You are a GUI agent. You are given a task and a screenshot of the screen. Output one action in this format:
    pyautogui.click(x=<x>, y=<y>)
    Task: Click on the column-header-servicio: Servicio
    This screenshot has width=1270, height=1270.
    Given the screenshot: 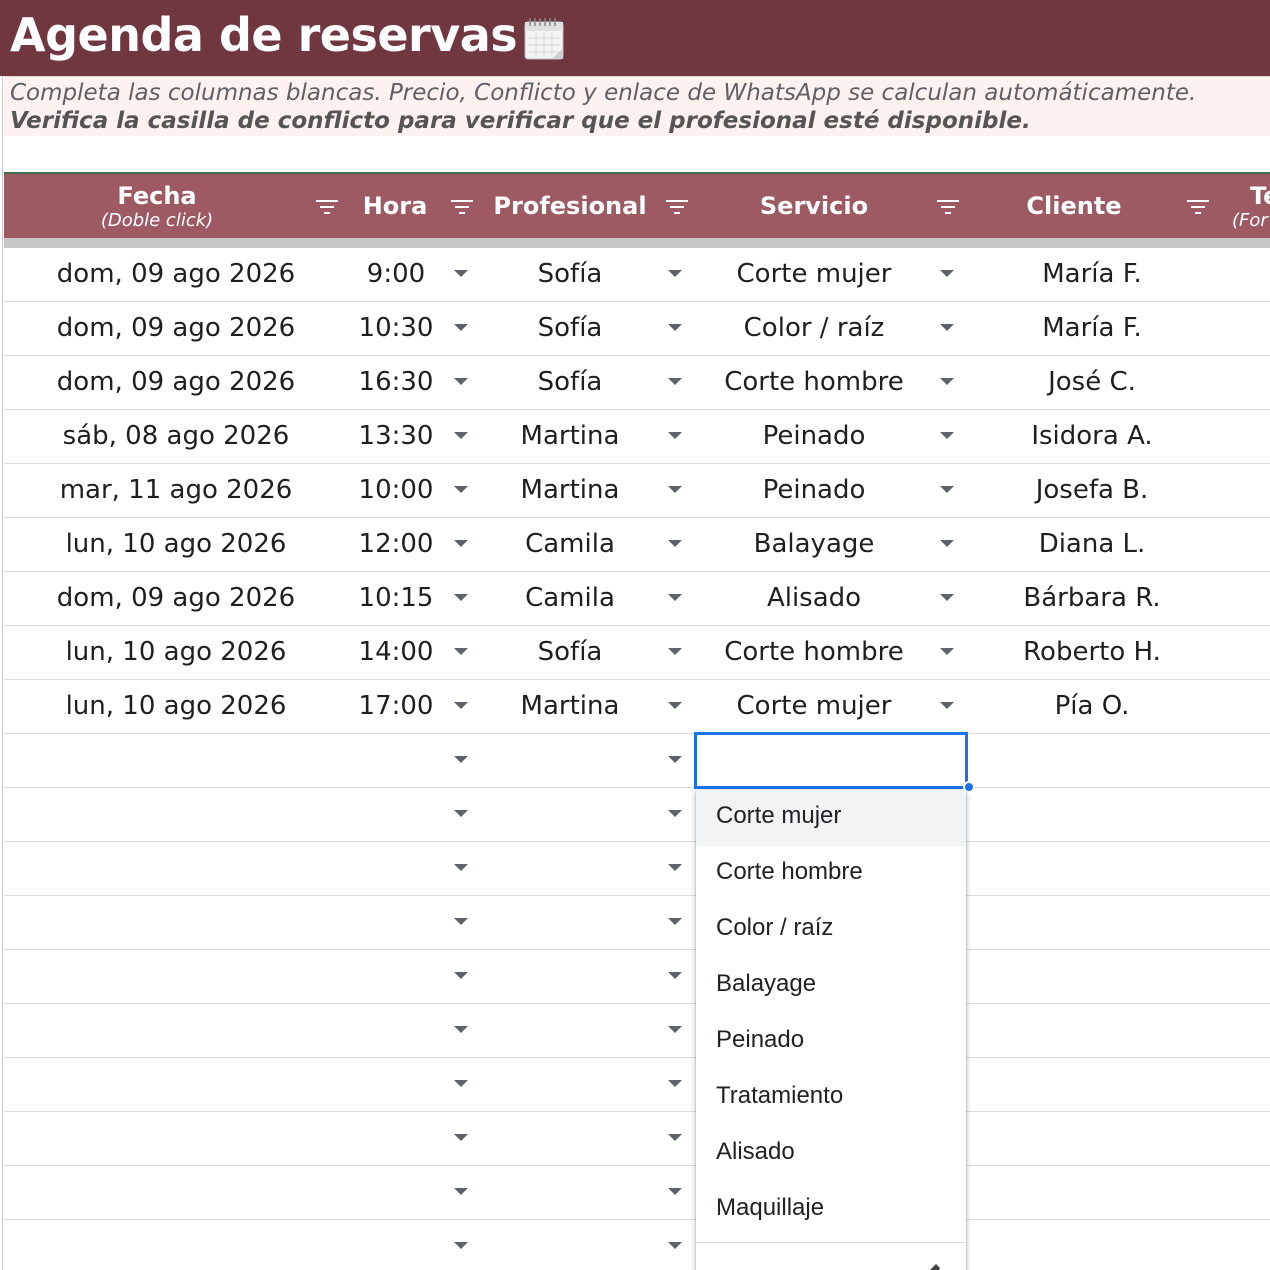 What is the action you would take?
    pyautogui.click(x=814, y=206)
    